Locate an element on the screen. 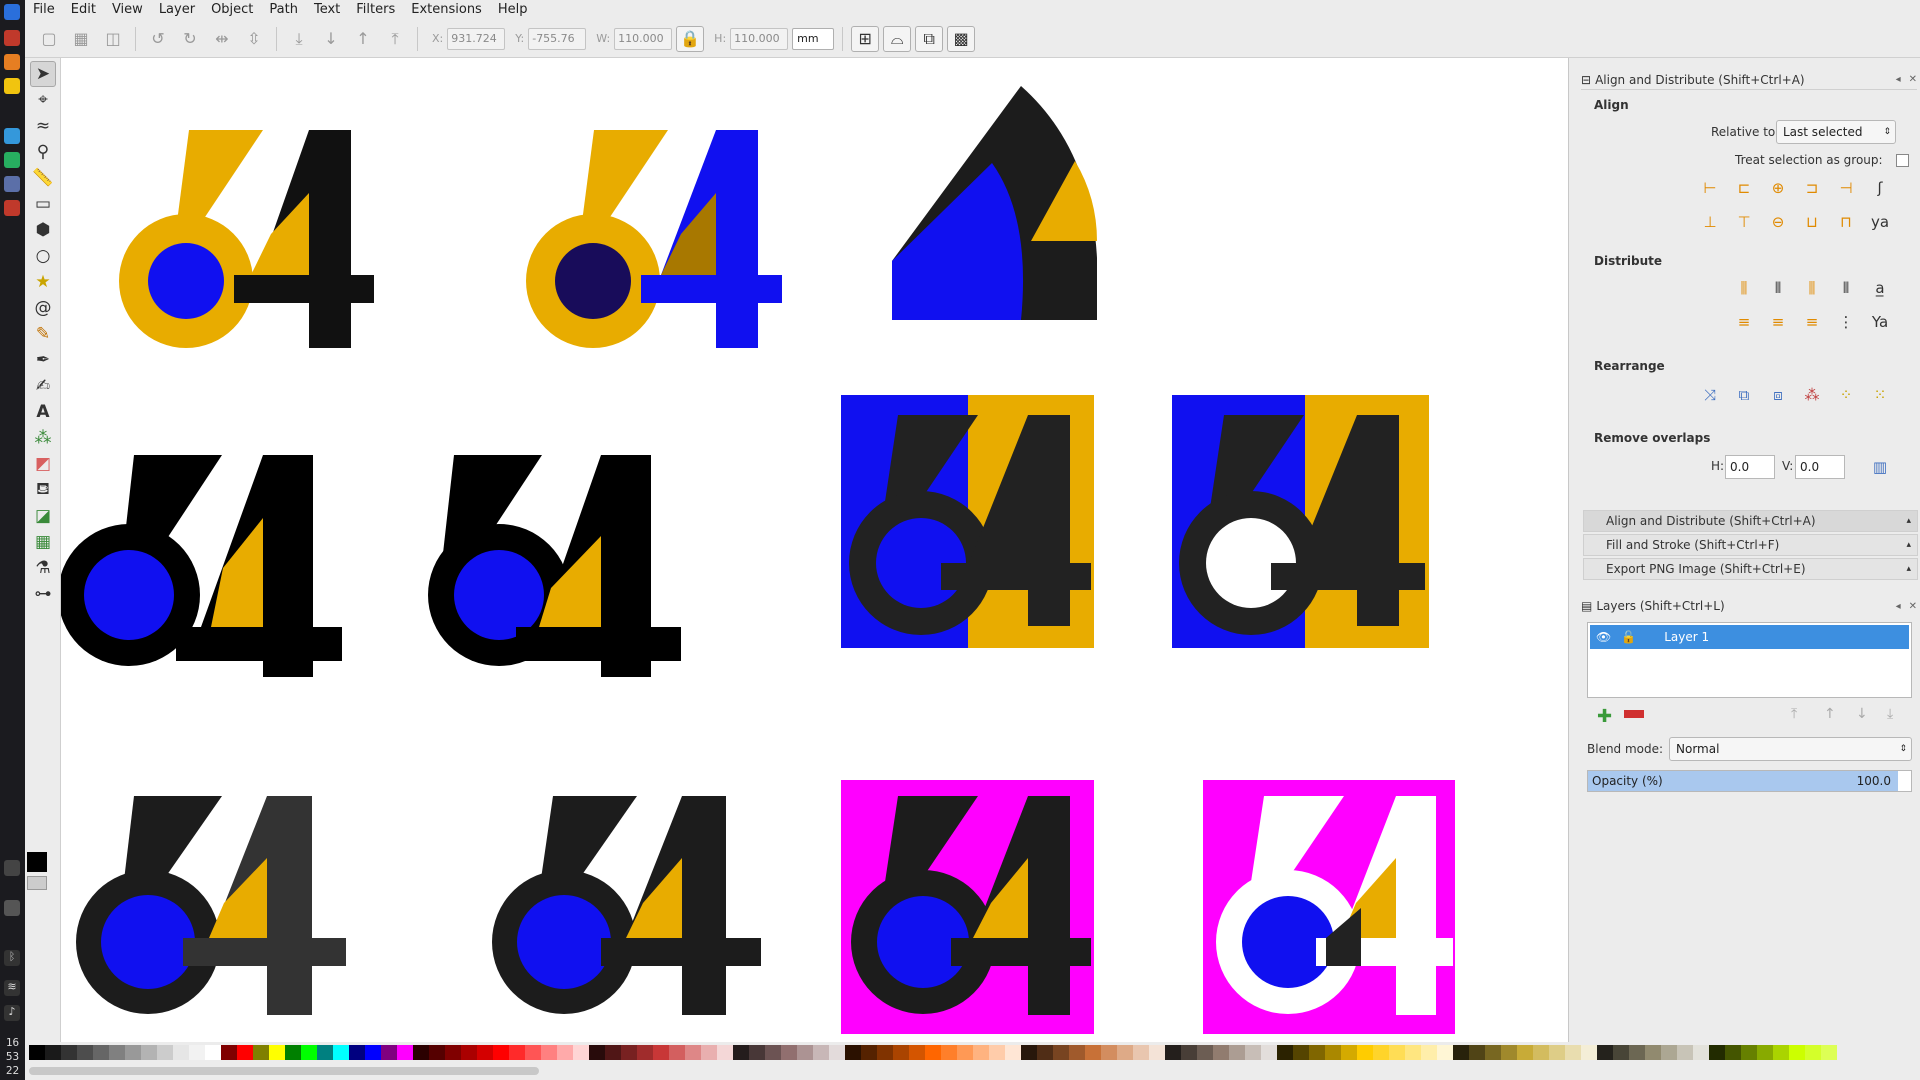 Image resolution: width=1920 pixels, height=1080 pixels. logo-64-black-partial is located at coordinates (201, 566).